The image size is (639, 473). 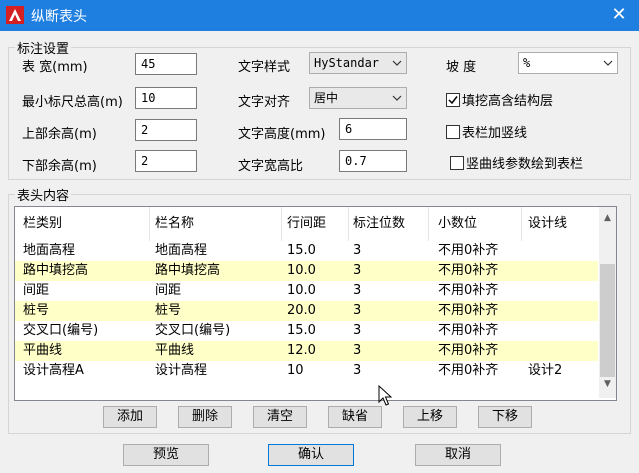 I want to click on confirm-button: 确认, so click(x=311, y=455).